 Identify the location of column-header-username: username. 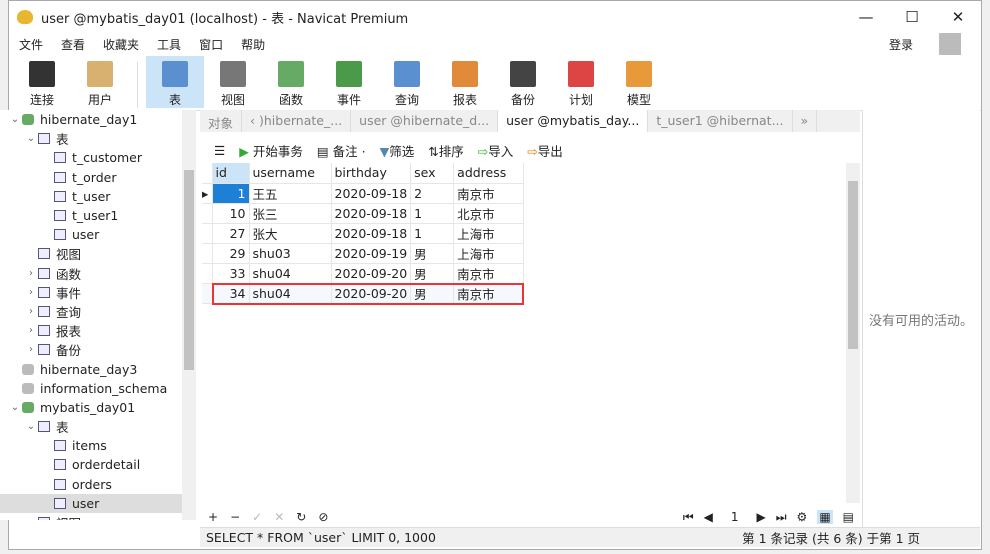
(290, 173).